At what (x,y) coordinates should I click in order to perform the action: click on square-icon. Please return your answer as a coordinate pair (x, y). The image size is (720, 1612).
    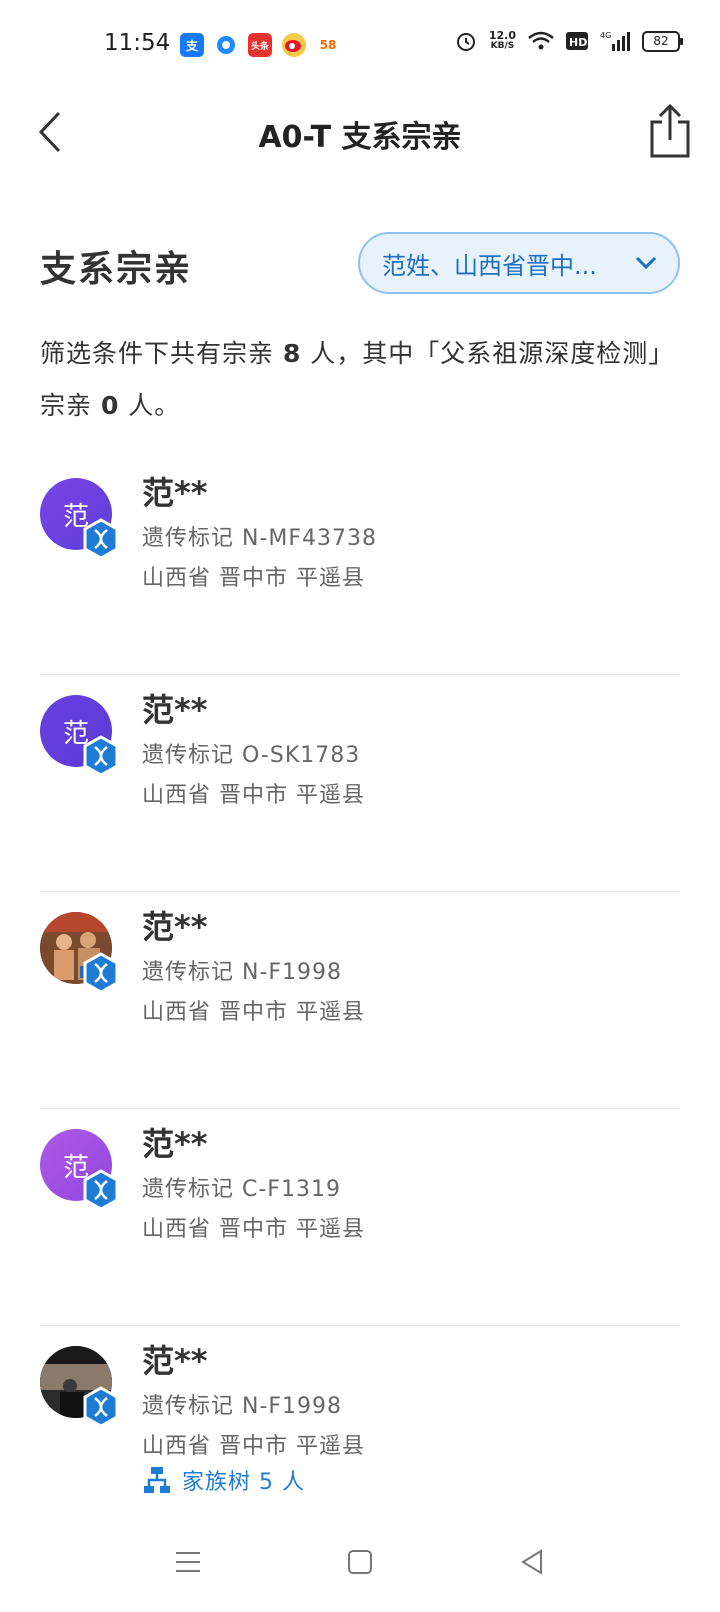
    Looking at the image, I should click on (360, 1562).